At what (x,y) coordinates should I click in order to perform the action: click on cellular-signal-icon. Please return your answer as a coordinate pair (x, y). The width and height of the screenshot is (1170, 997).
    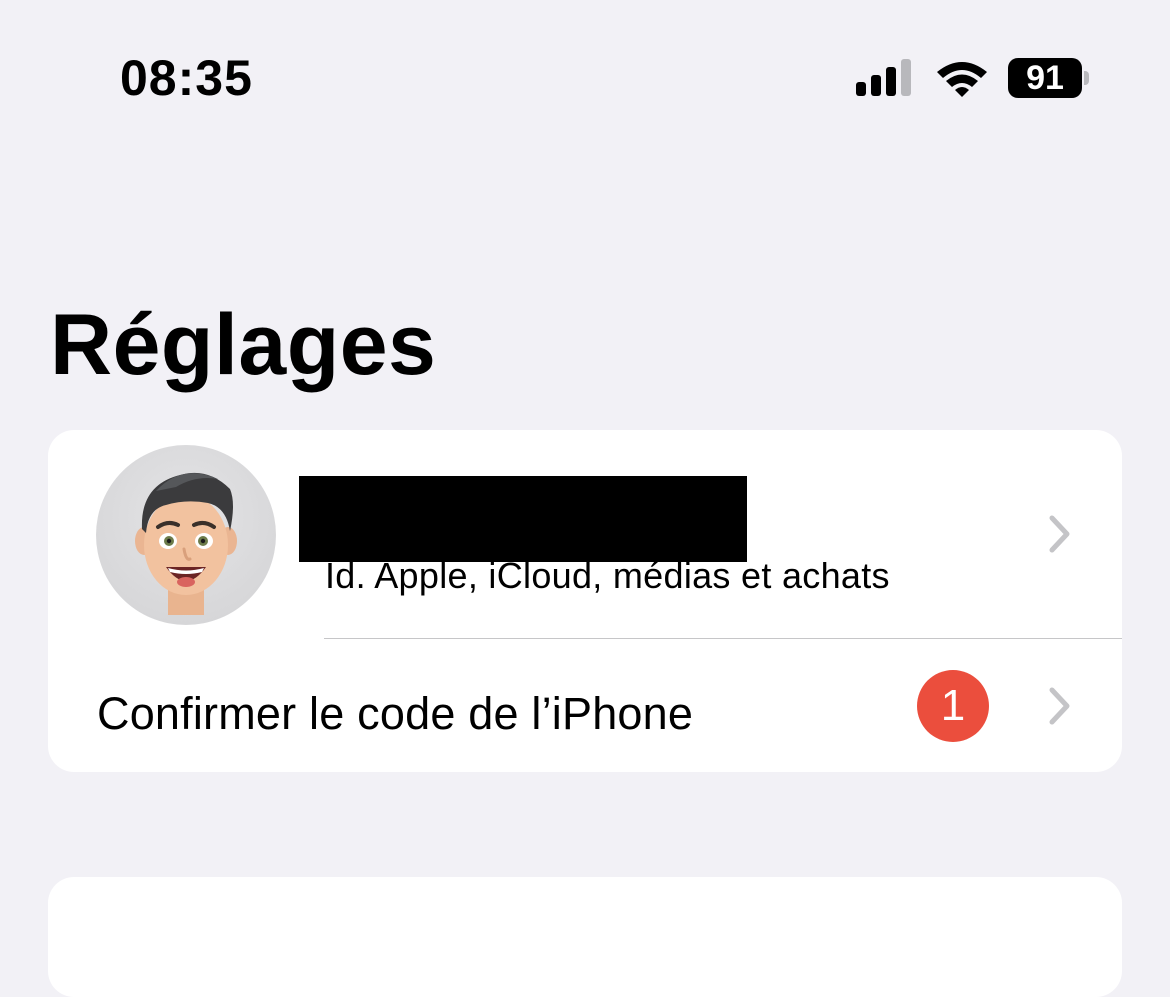
    Looking at the image, I should click on (883, 77).